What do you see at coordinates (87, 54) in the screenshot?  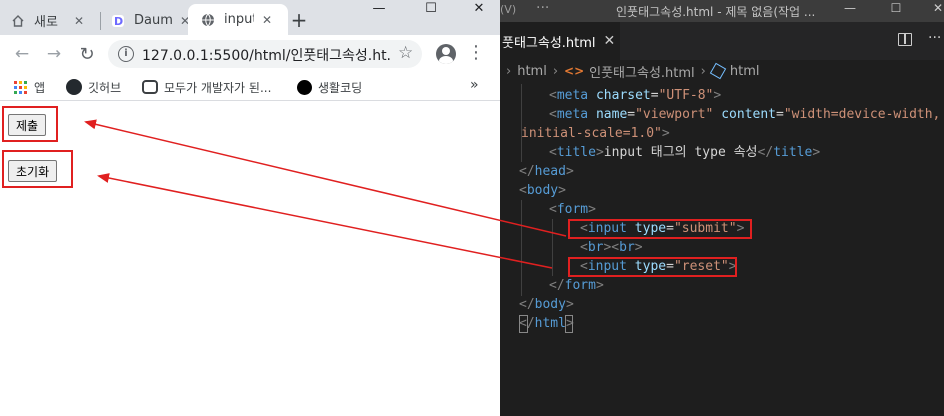 I see `reload-button: ↻` at bounding box center [87, 54].